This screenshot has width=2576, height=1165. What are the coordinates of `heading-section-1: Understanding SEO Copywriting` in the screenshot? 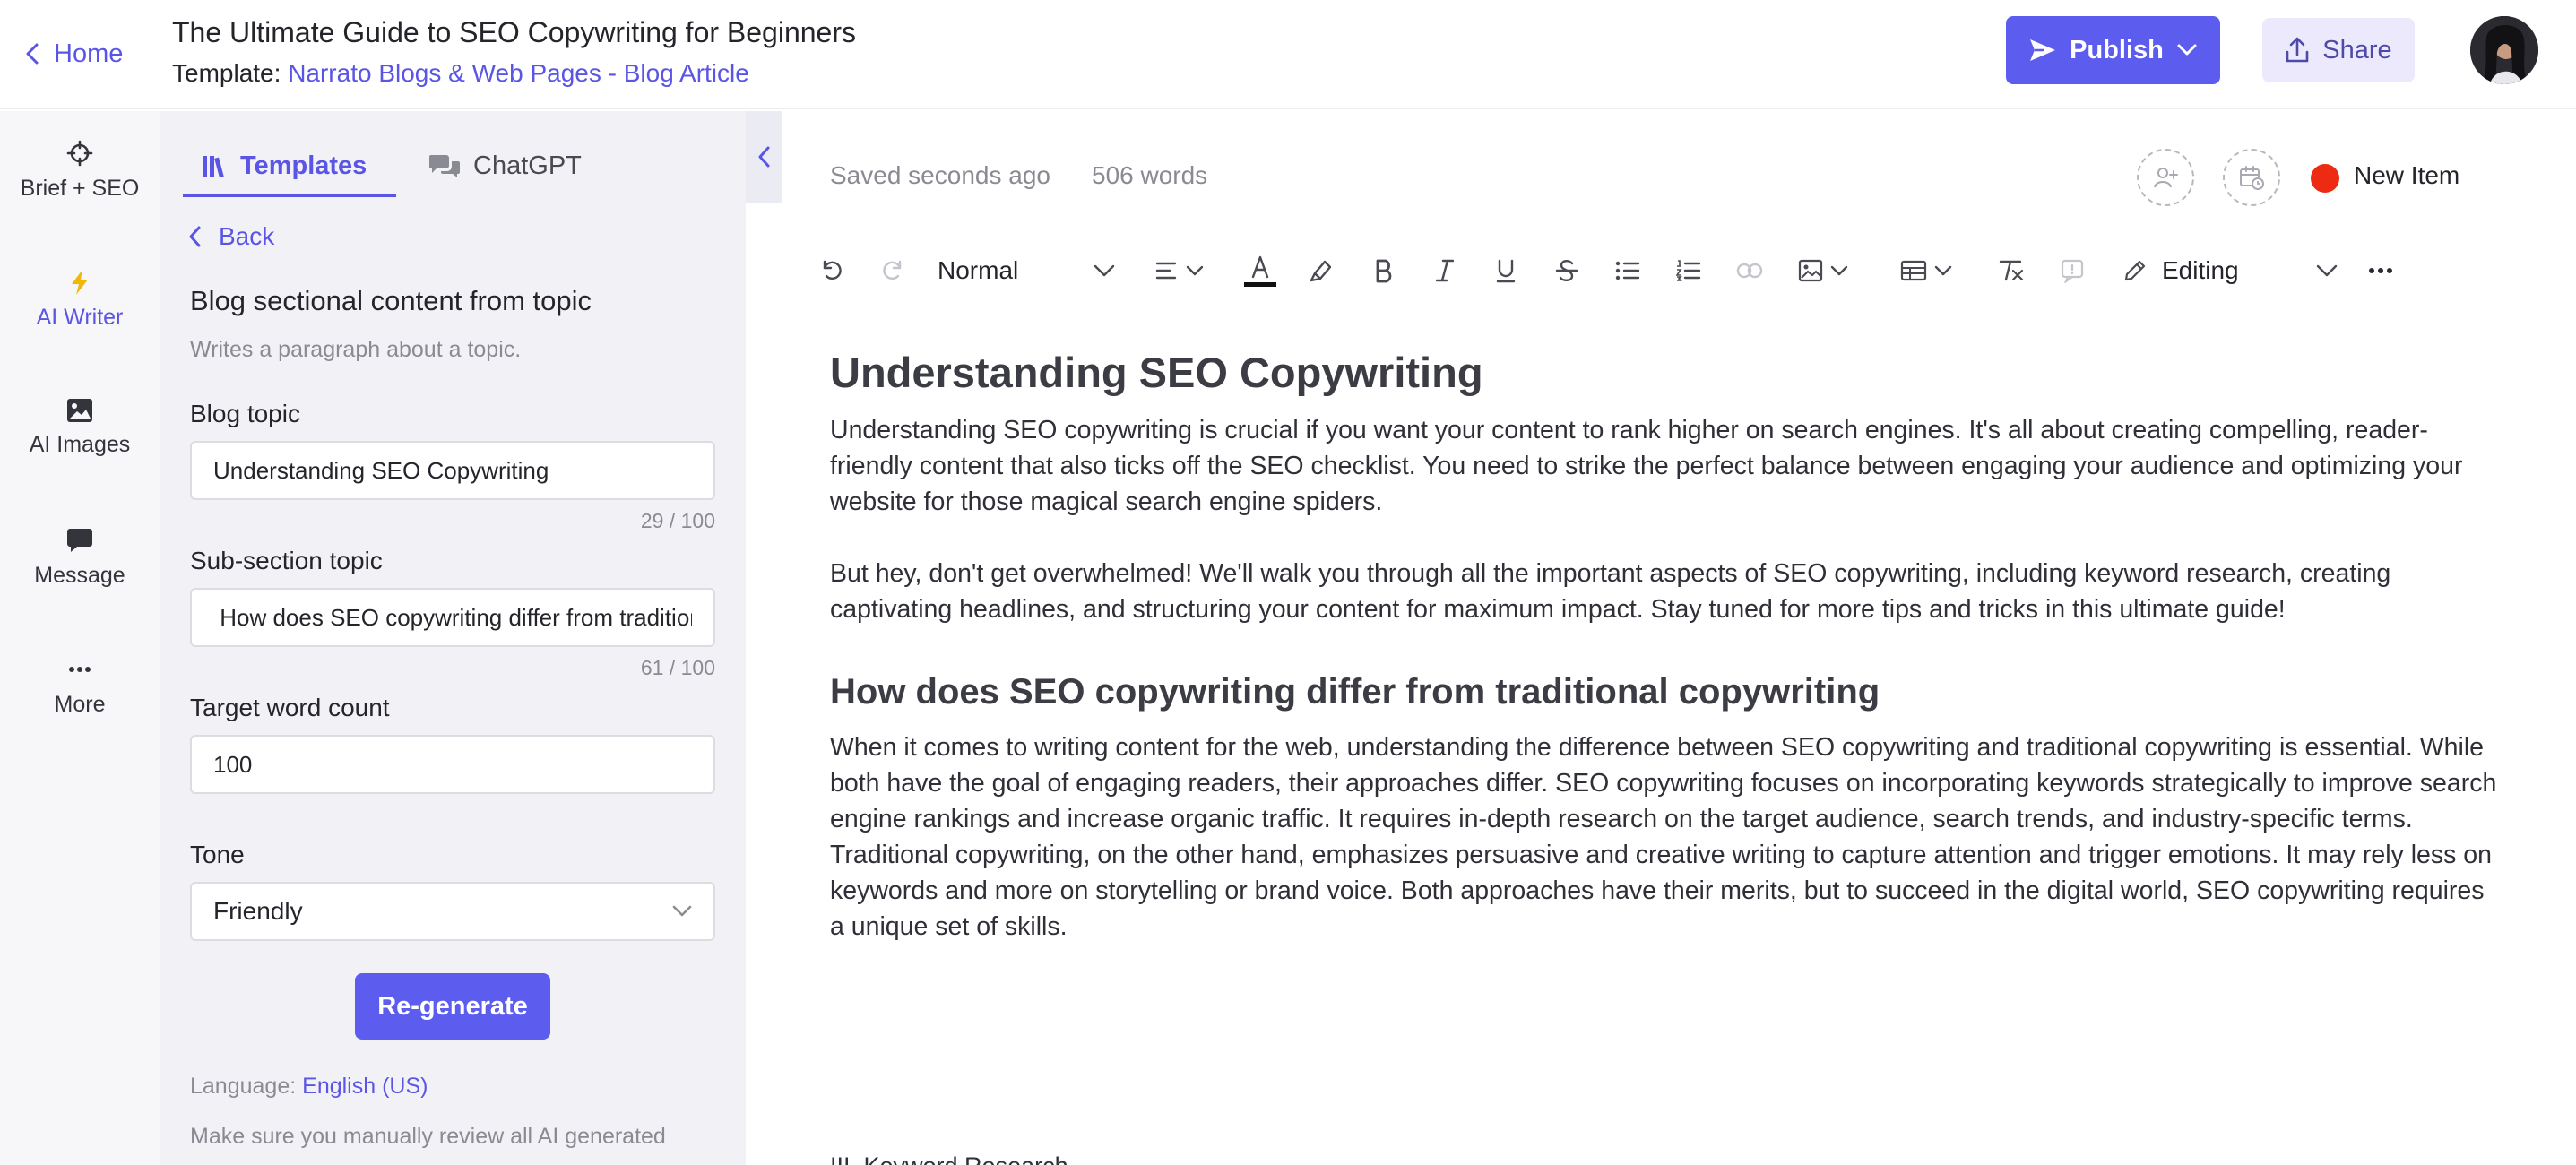 It's located at (1663, 372).